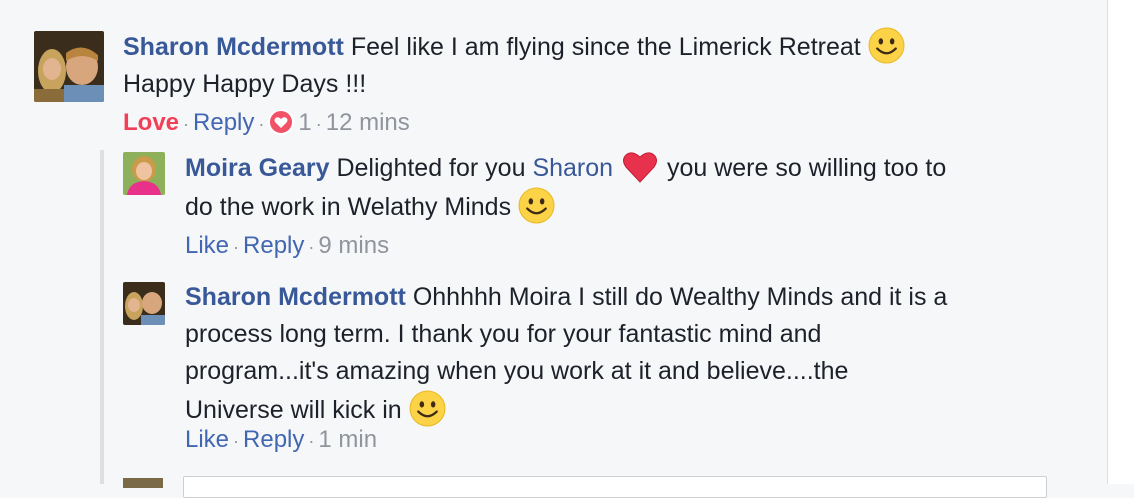 The width and height of the screenshot is (1134, 498). I want to click on comment-text-line2: Happy Happy Days !!!, so click(245, 84).